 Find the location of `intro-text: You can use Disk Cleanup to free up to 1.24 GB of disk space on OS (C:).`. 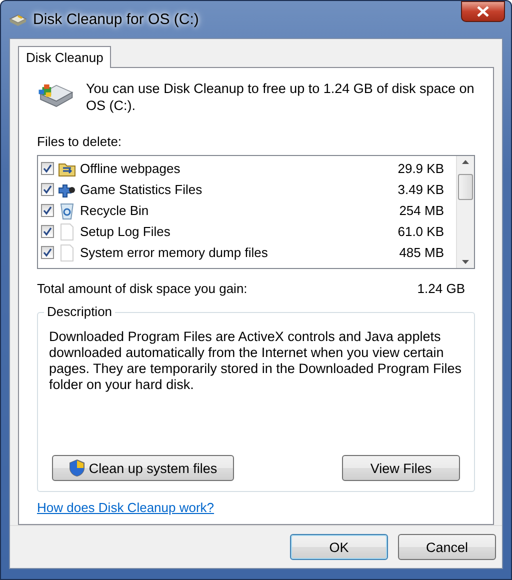

intro-text: You can use Disk Cleanup to free up to 1.24 GB of disk space on OS (C:). is located at coordinates (280, 97).